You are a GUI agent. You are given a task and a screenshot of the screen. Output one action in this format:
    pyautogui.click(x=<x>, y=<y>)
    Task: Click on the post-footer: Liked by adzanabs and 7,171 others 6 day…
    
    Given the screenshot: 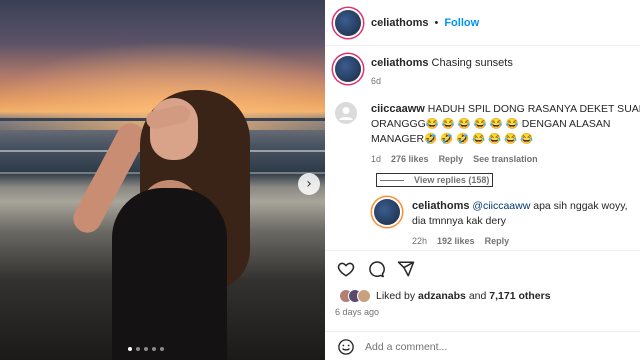 What is the action you would take?
    pyautogui.click(x=482, y=302)
    